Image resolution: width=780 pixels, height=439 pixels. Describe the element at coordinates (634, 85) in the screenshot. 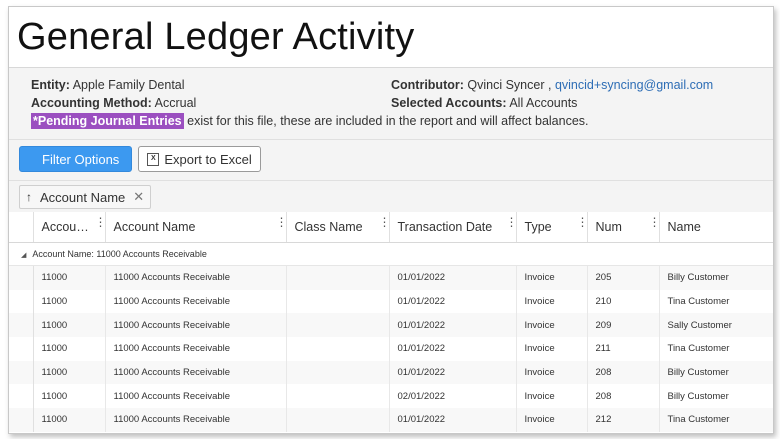

I see `contributor-email-link: qvincid+syncing@gmail.com` at that location.